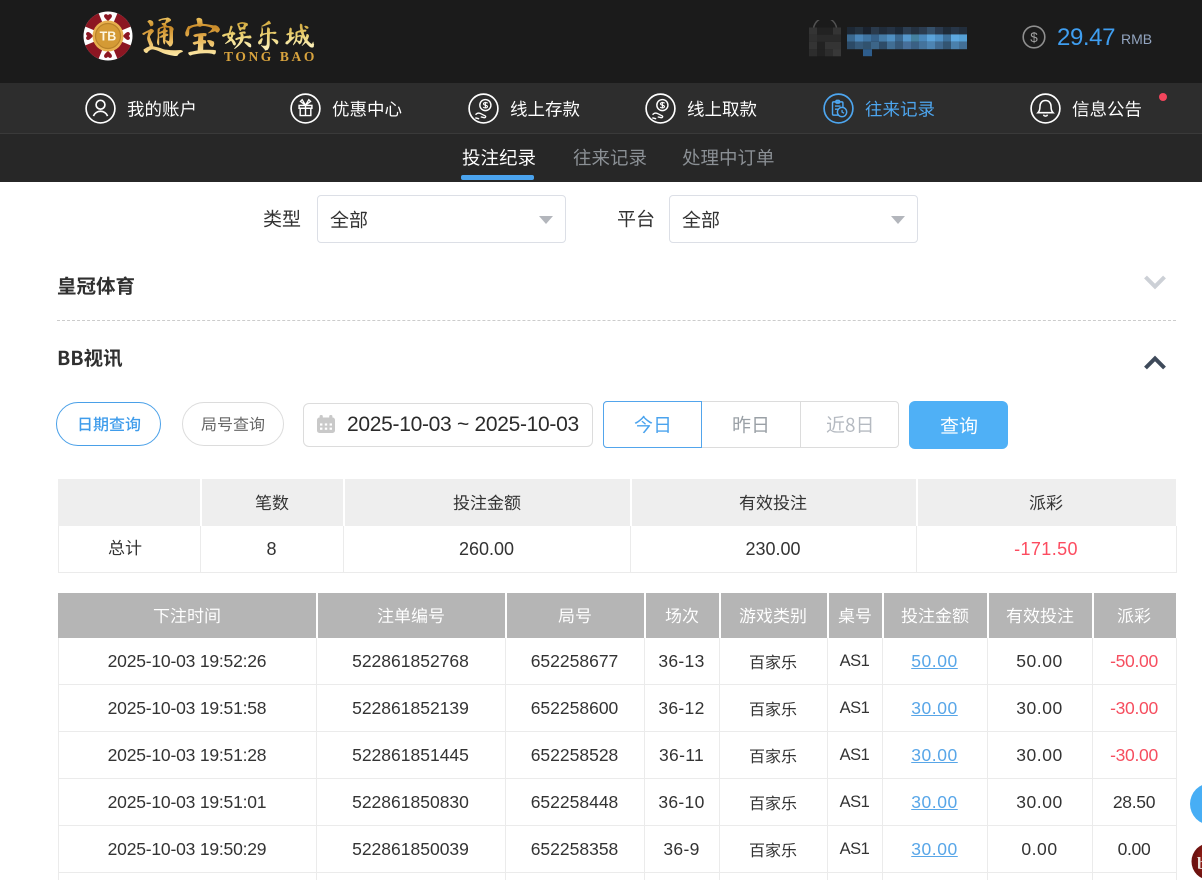 Image resolution: width=1202 pixels, height=880 pixels. I want to click on svg-text: b, so click(1199, 863).